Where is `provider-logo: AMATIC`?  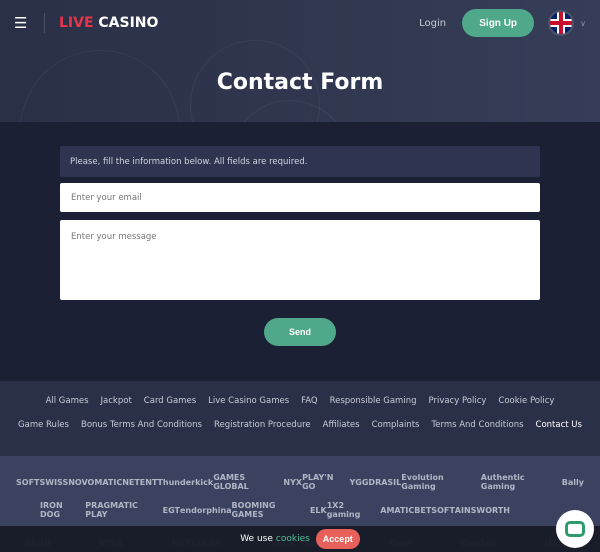 provider-logo: AMATIC is located at coordinates (397, 510).